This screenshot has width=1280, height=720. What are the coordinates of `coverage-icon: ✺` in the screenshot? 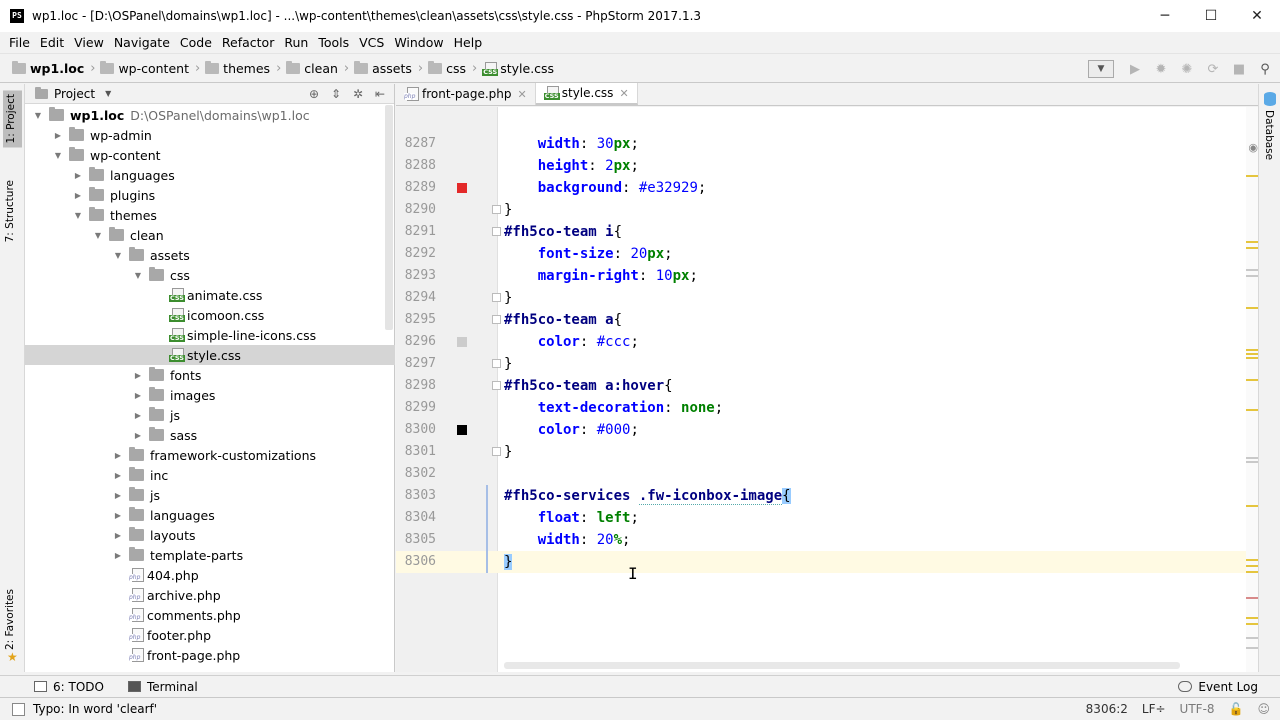 It's located at (1187, 69).